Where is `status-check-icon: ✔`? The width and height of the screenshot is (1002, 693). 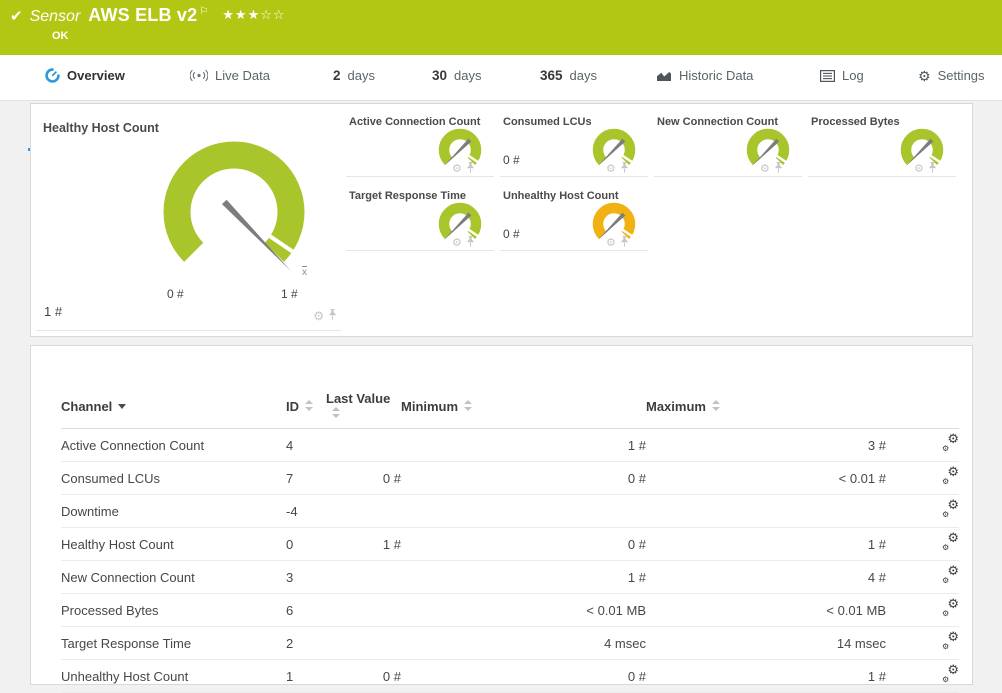 status-check-icon: ✔ is located at coordinates (16, 16).